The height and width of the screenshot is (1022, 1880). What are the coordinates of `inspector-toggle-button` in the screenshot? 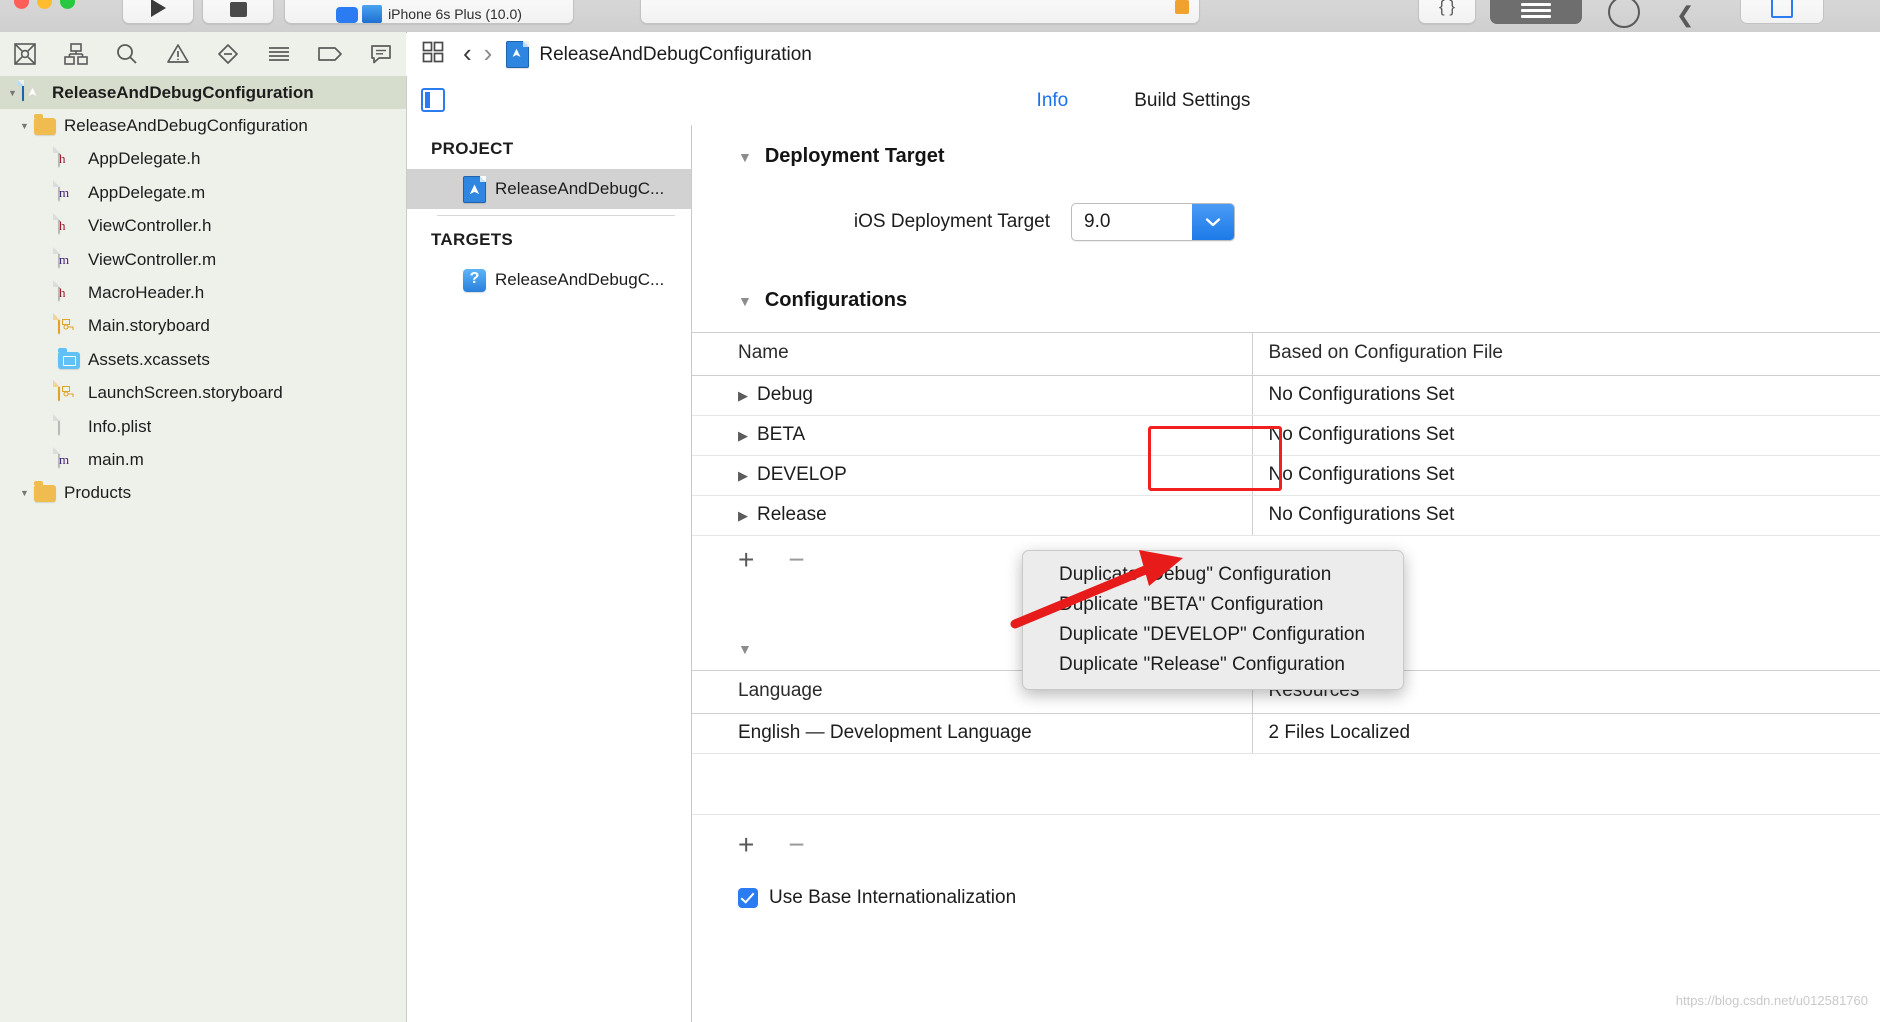 It's located at (1782, 12).